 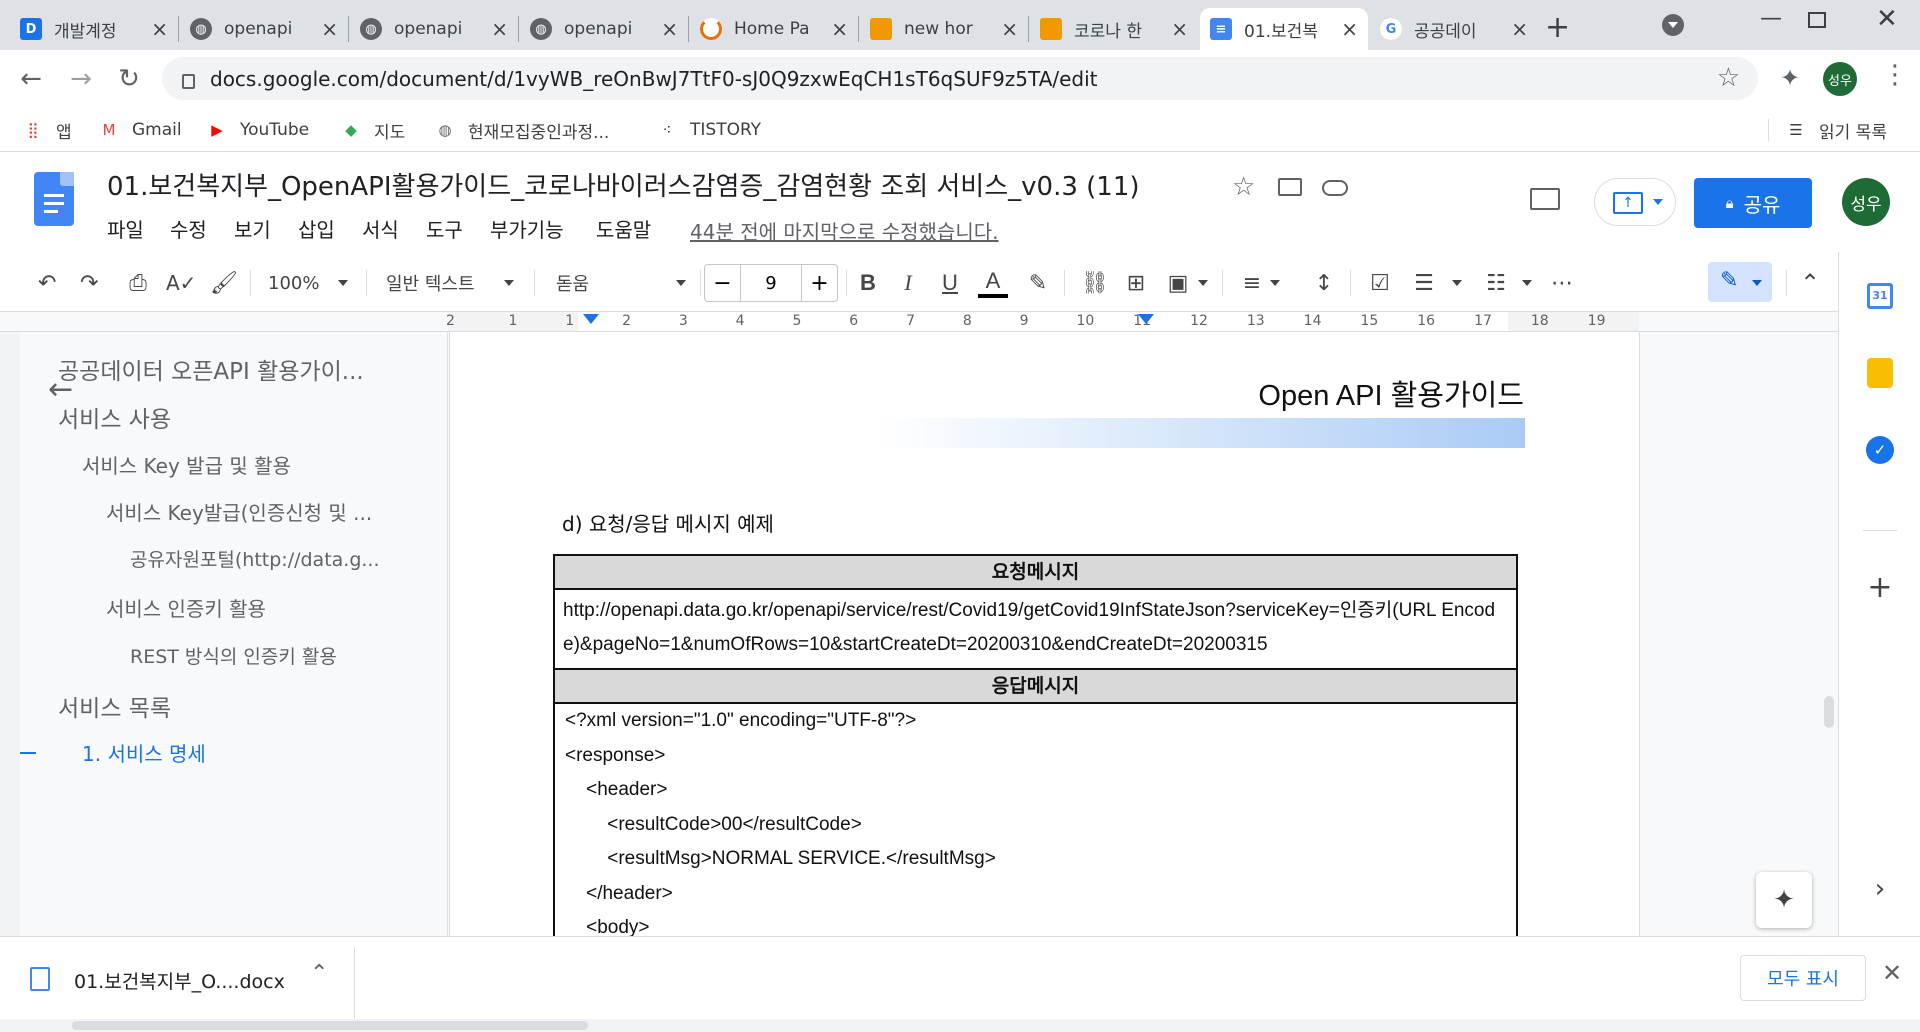 What do you see at coordinates (1880, 373) in the screenshot?
I see `keep-icon` at bounding box center [1880, 373].